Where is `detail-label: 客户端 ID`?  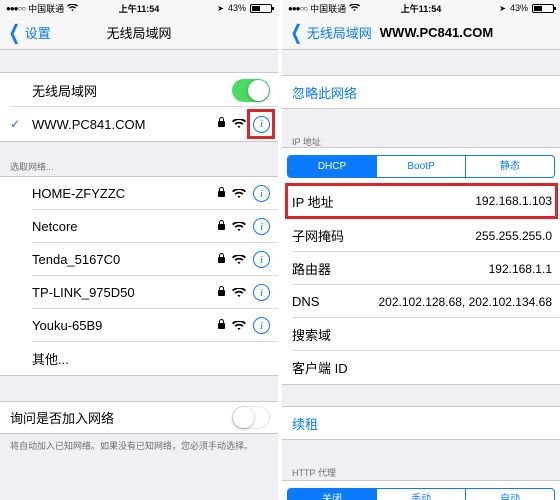 detail-label: 客户端 ID is located at coordinates (320, 368).